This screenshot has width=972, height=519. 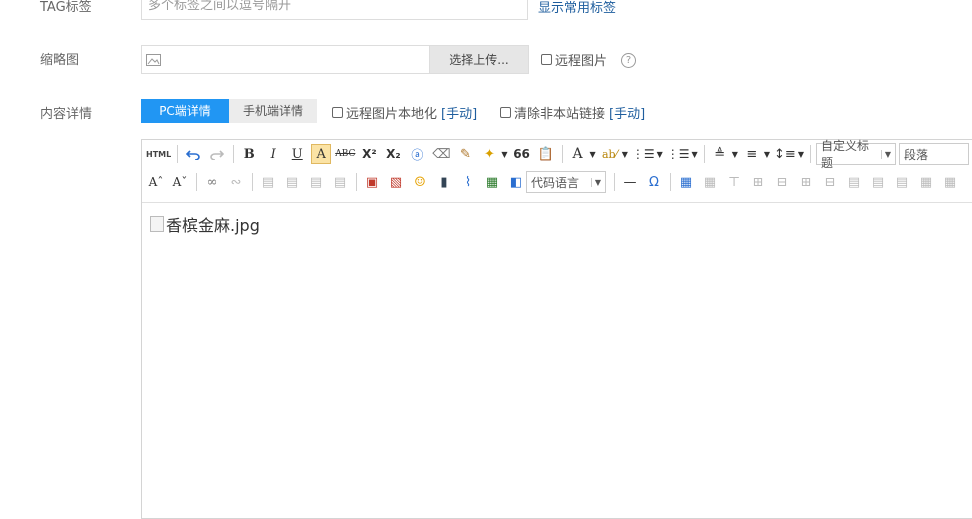 I want to click on tag-label: TAG标签, so click(x=66, y=7).